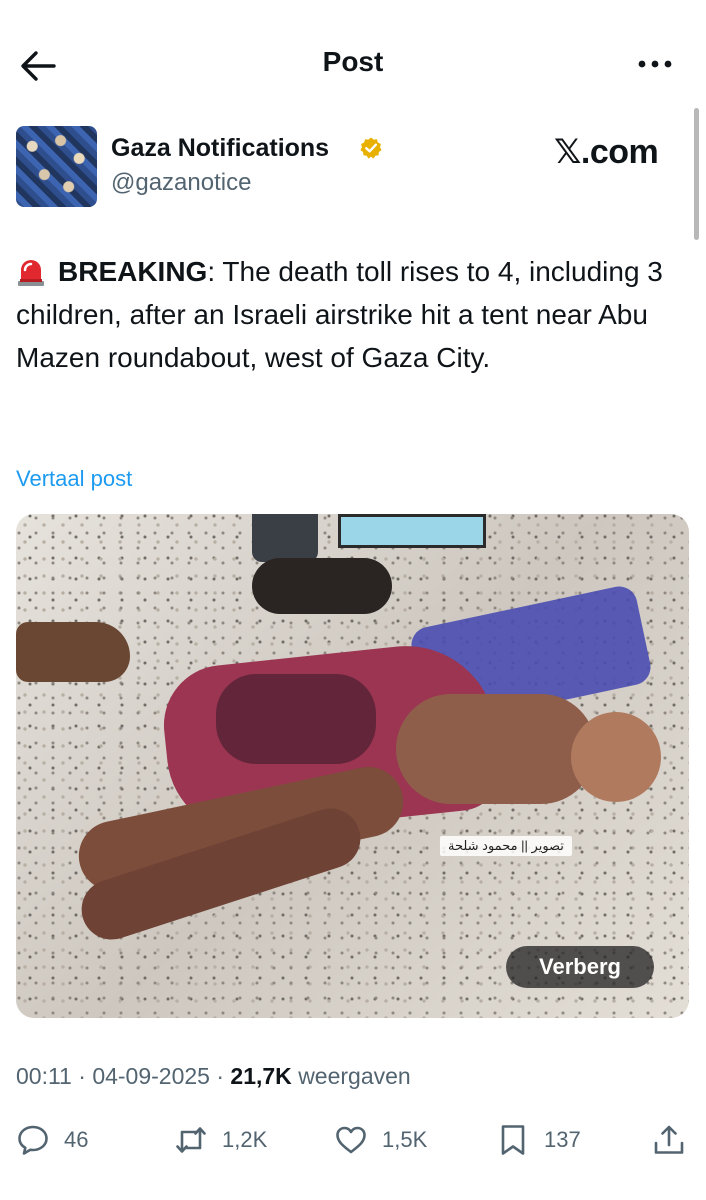 The width and height of the screenshot is (706, 1200). What do you see at coordinates (74, 479) in the screenshot?
I see `translate-post-link: Vertaal post` at bounding box center [74, 479].